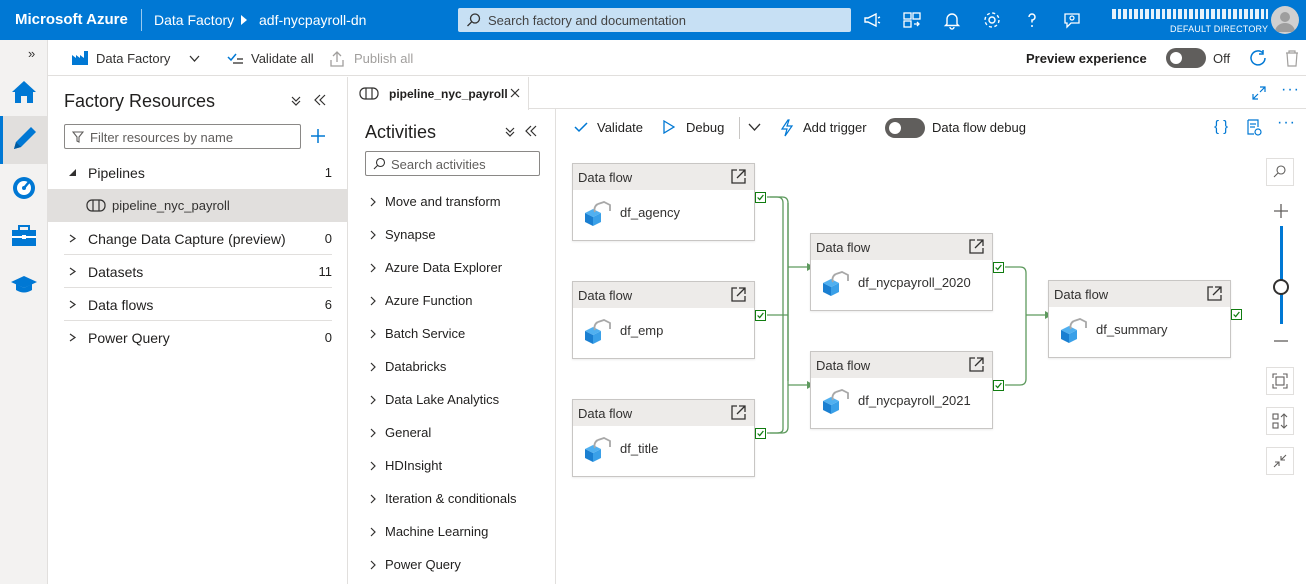 The height and width of the screenshot is (584, 1306). I want to click on tab-pipeline-nyc-payroll: pipeline_nyc_payroll, so click(439, 93).